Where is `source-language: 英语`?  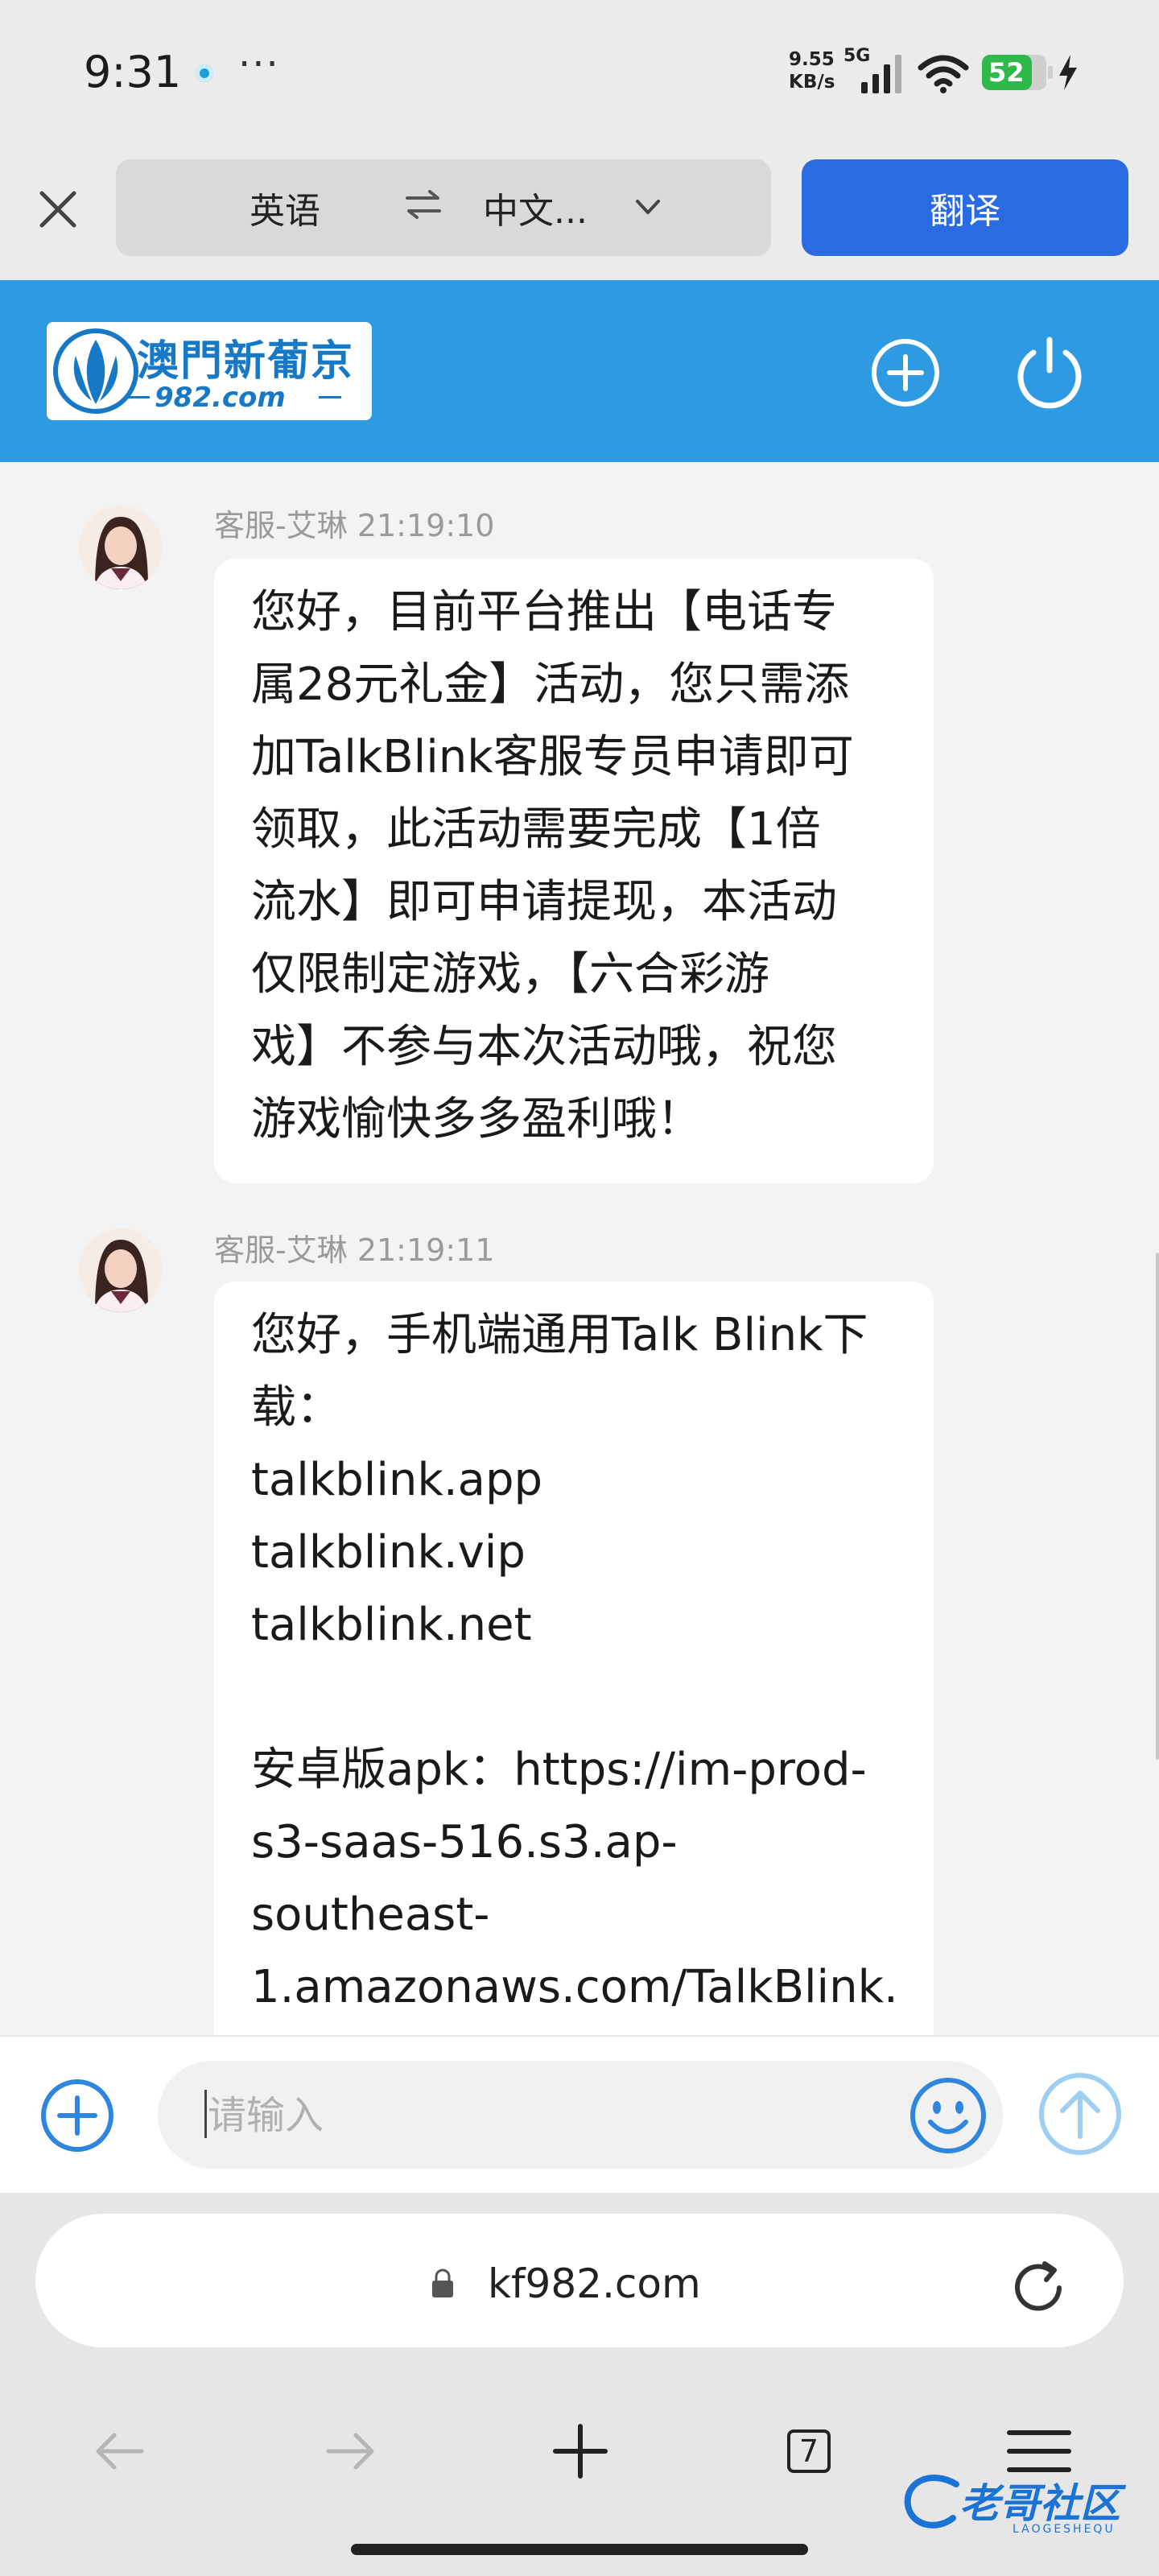
source-language: 英语 is located at coordinates (285, 207).